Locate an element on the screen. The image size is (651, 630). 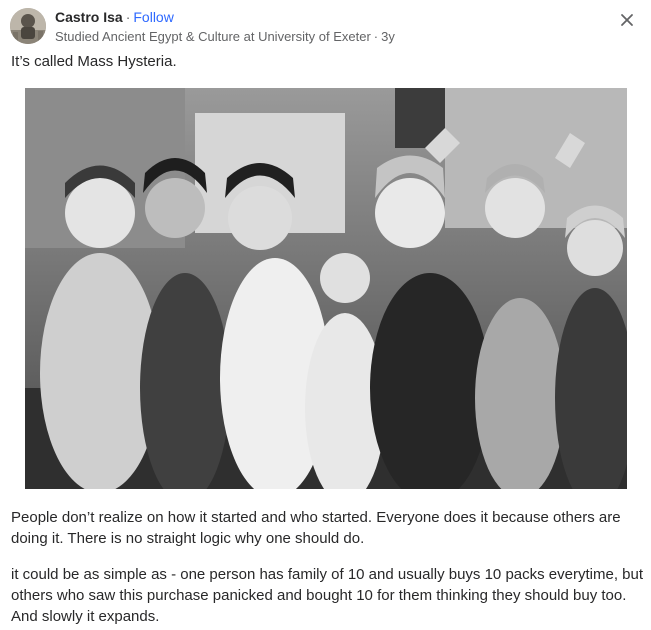
close-icon is located at coordinates (627, 20).